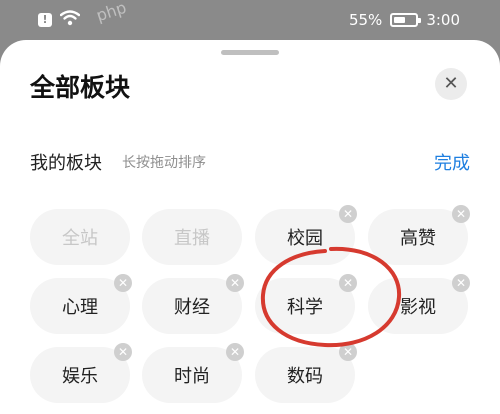  I want to click on section-chip: 心理 ✕, so click(81, 304).